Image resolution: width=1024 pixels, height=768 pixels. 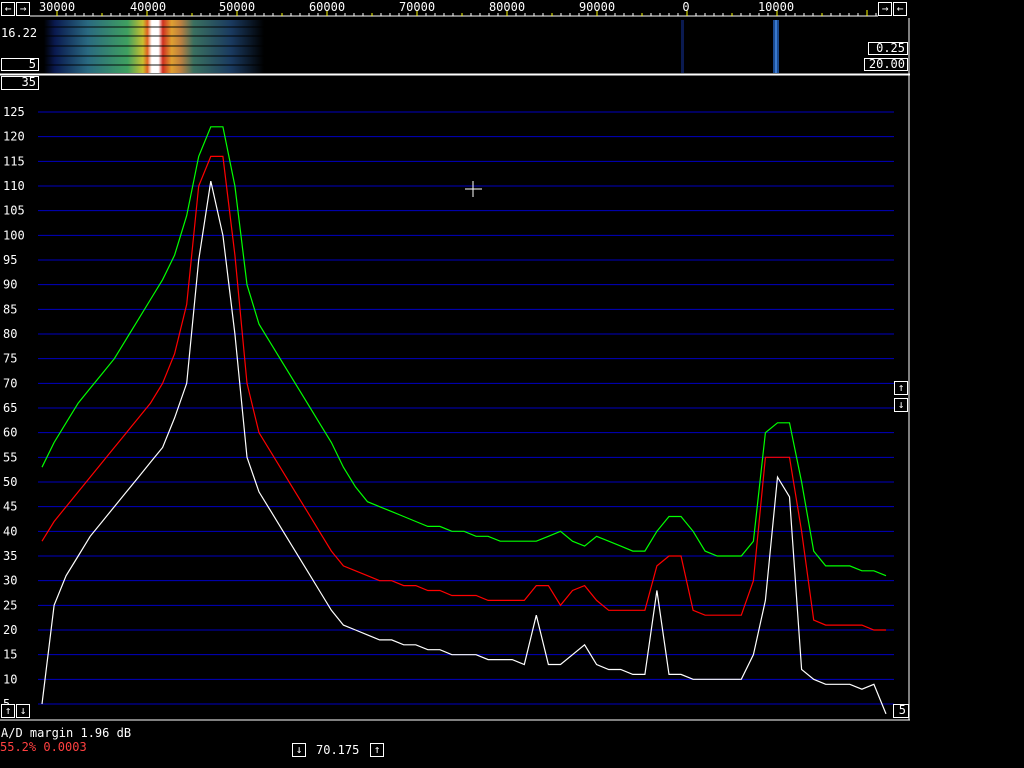 I want to click on bottom-right-field: 5, so click(x=901, y=711).